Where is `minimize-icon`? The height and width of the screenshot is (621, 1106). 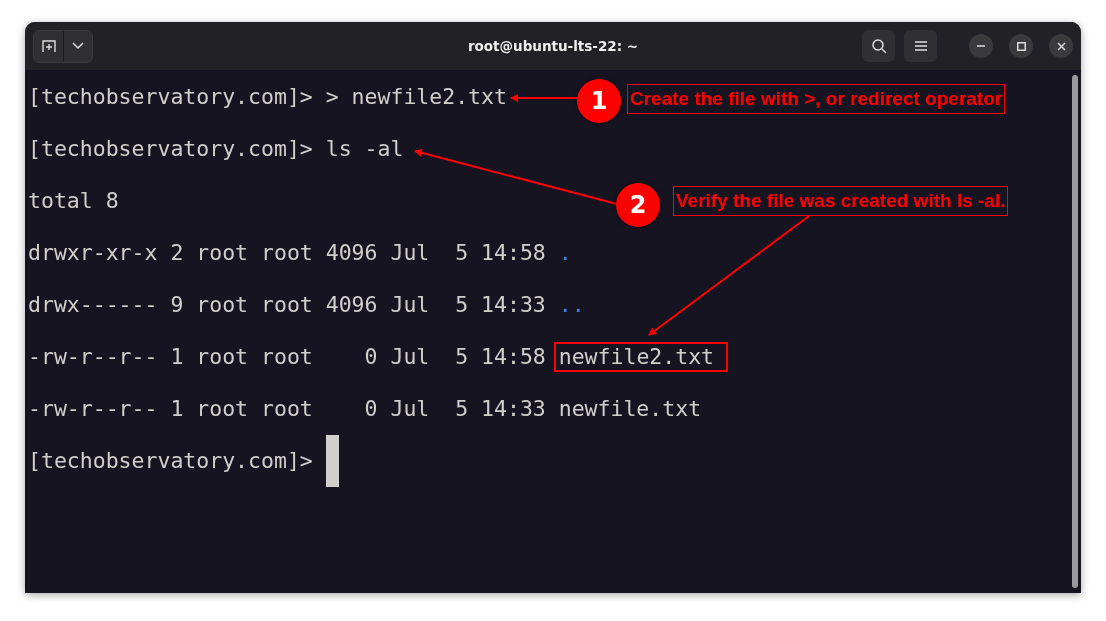 minimize-icon is located at coordinates (981, 46).